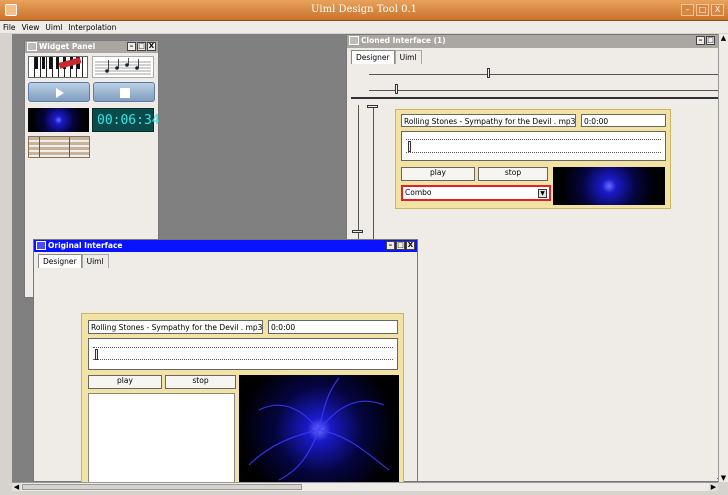 This screenshot has height=495, width=728. Describe the element at coordinates (53, 27) in the screenshot. I see `menu-uiml: Uiml` at that location.